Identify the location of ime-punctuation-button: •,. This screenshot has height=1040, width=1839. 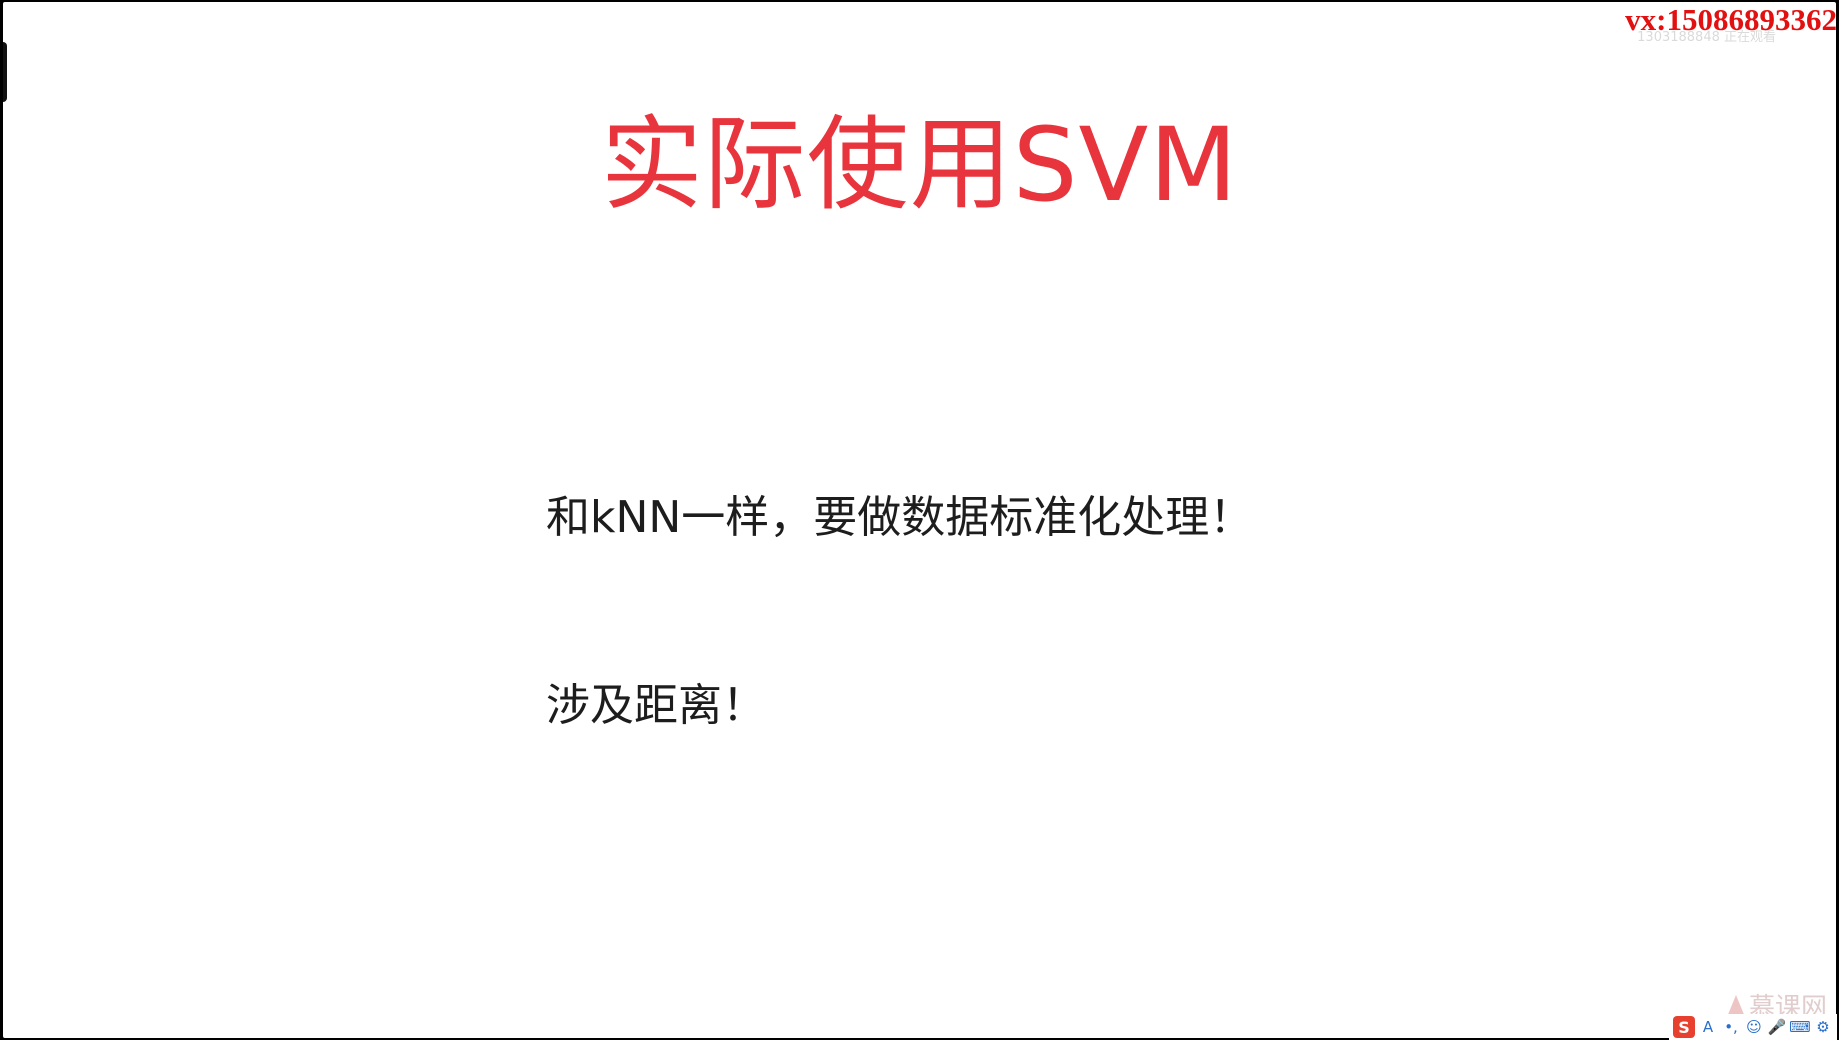
(1731, 1027).